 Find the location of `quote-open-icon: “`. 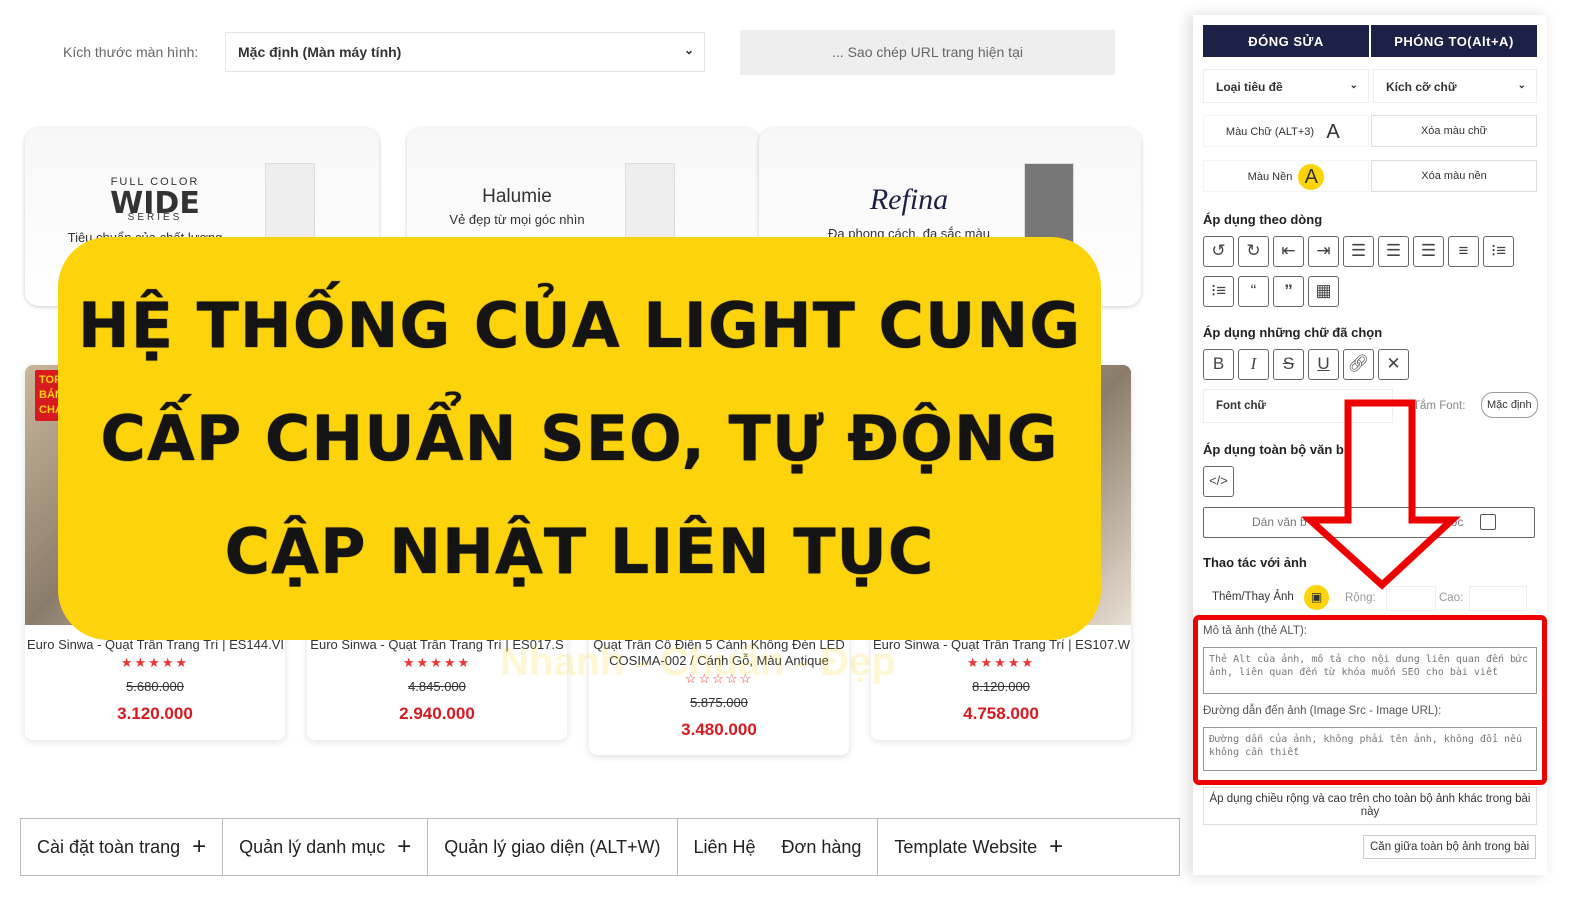

quote-open-icon: “ is located at coordinates (1253, 291).